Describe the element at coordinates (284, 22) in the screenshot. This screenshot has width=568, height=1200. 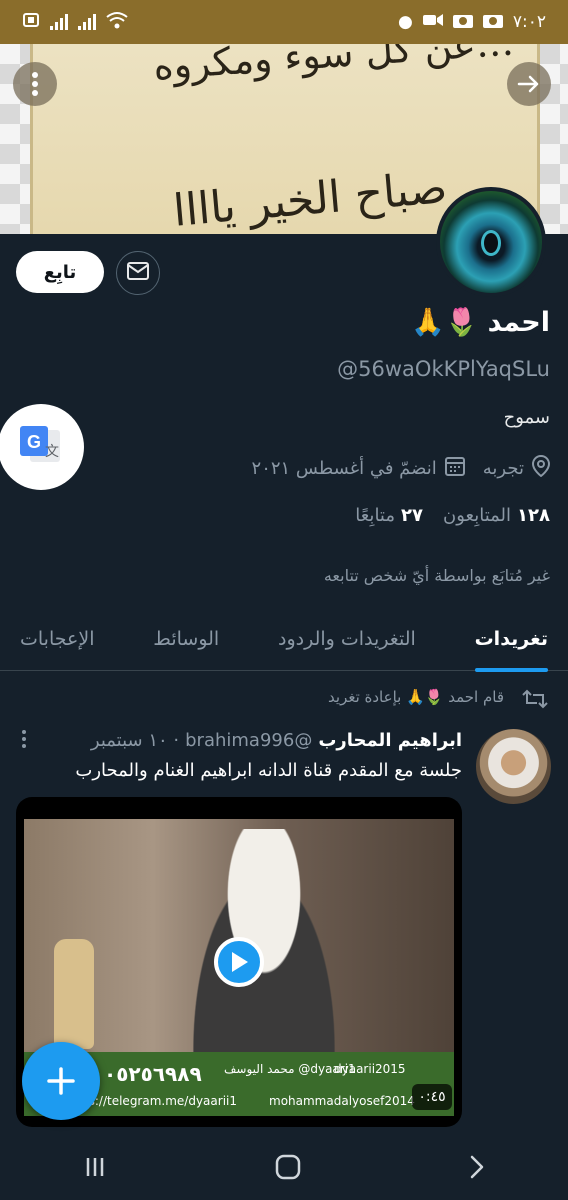
I see `status-bar: ● ٧:٠٢` at that location.